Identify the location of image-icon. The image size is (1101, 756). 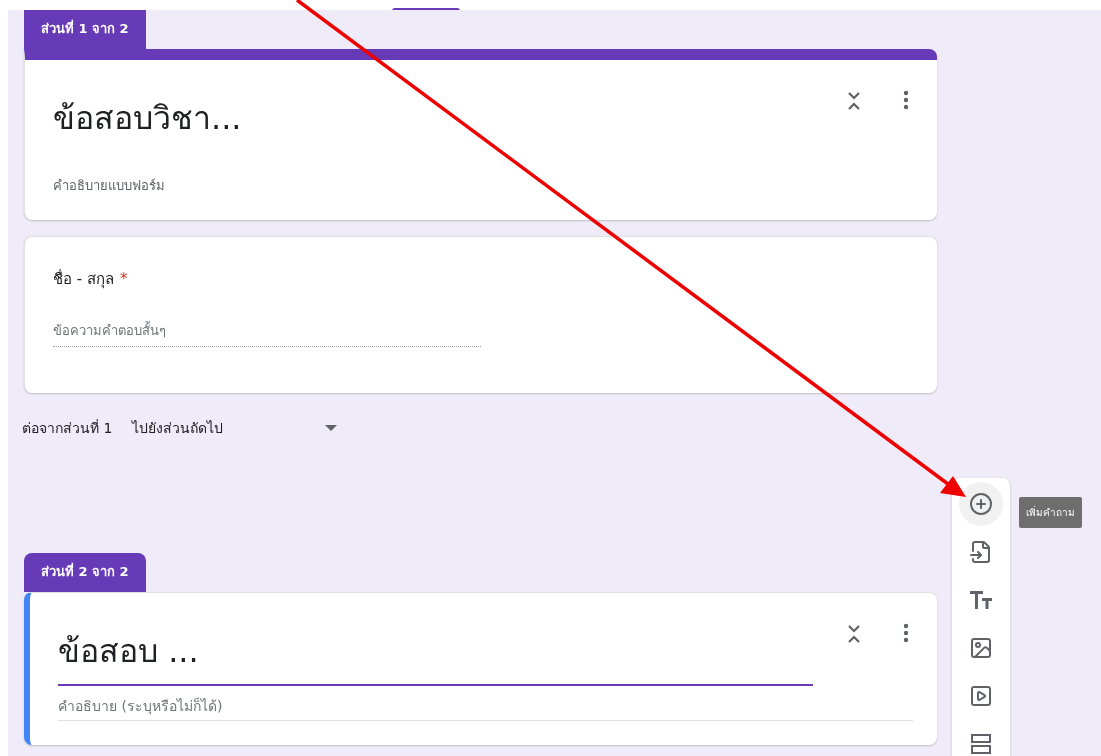
(981, 648).